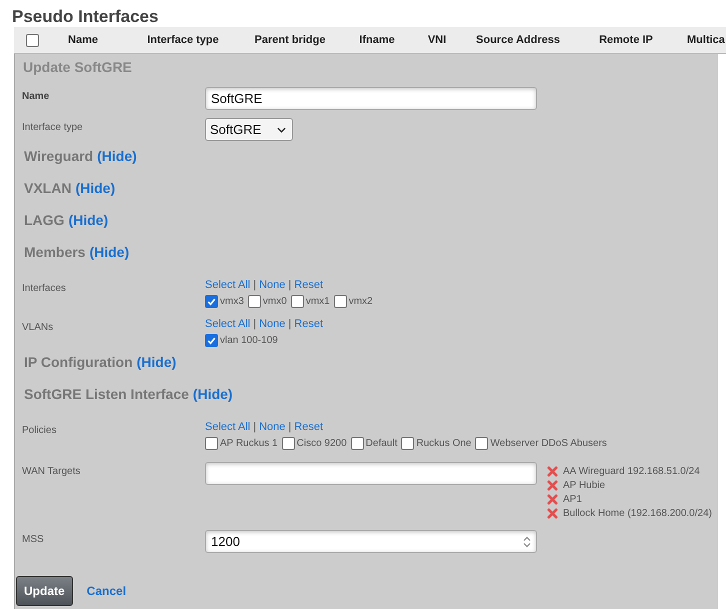 This screenshot has height=609, width=726. I want to click on cancel-link: Cancel, so click(106, 591).